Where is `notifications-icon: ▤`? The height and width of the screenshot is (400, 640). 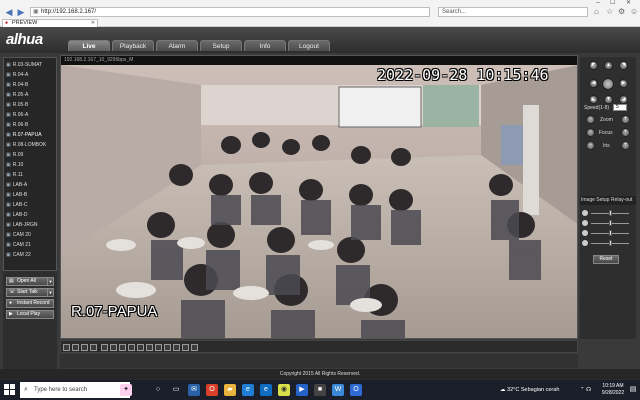
notifications-icon: ▤ is located at coordinates (633, 390).